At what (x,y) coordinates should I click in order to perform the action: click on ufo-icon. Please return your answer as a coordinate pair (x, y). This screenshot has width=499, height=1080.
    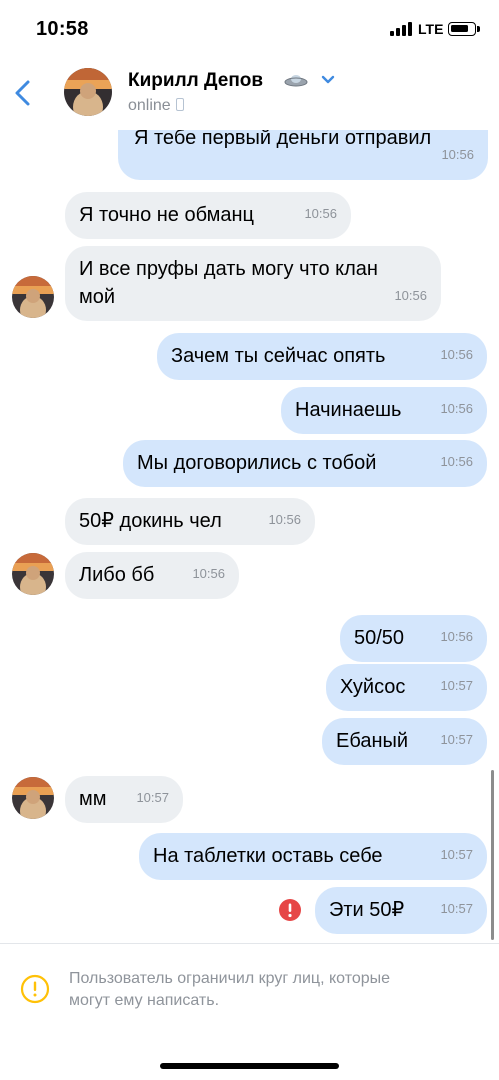
    Looking at the image, I should click on (296, 81).